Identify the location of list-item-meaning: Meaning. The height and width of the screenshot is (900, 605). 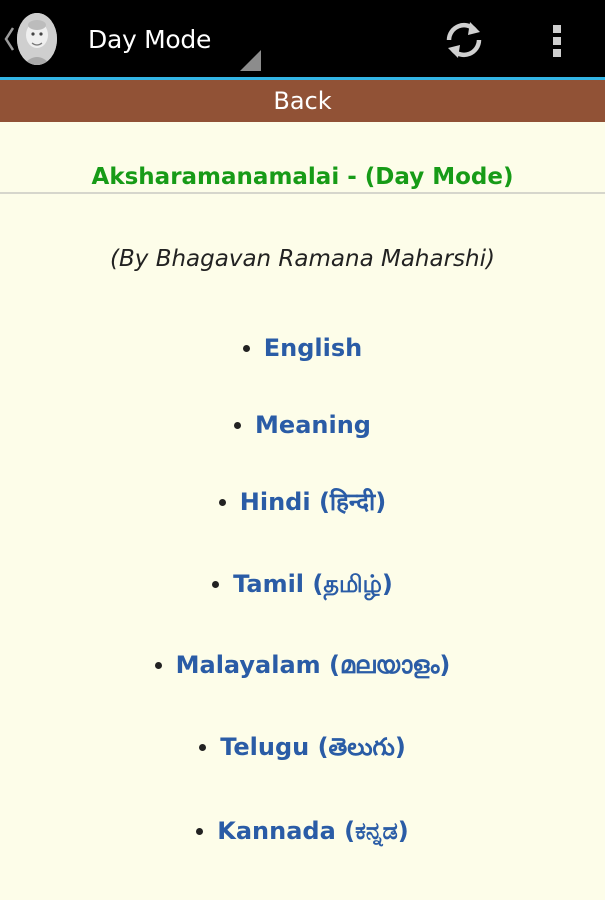
(302, 425).